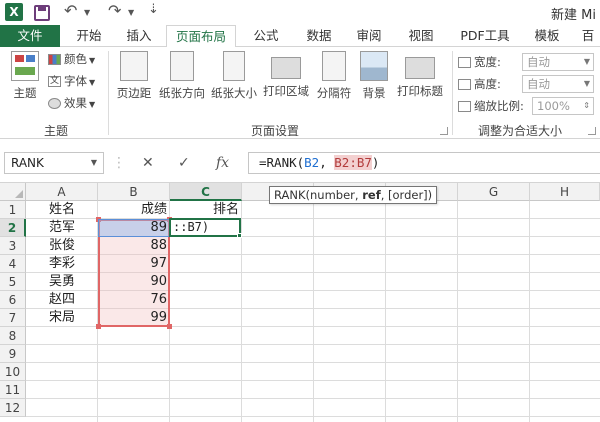 The height and width of the screenshot is (422, 600). I want to click on redo-icon: ↷, so click(114, 10).